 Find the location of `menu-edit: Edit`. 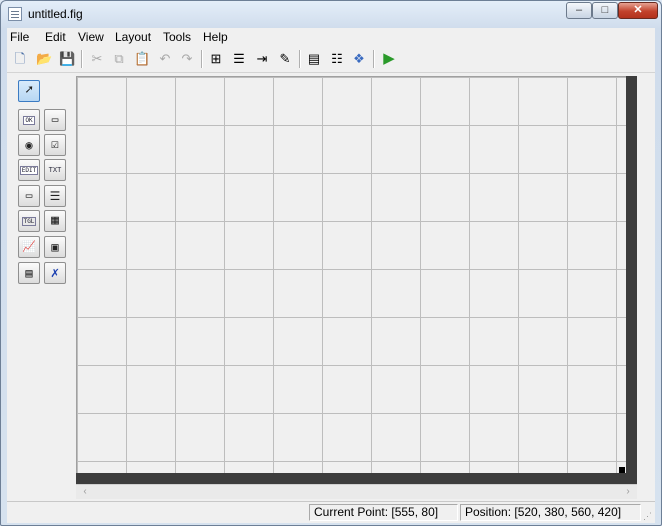

menu-edit: Edit is located at coordinates (55, 37).